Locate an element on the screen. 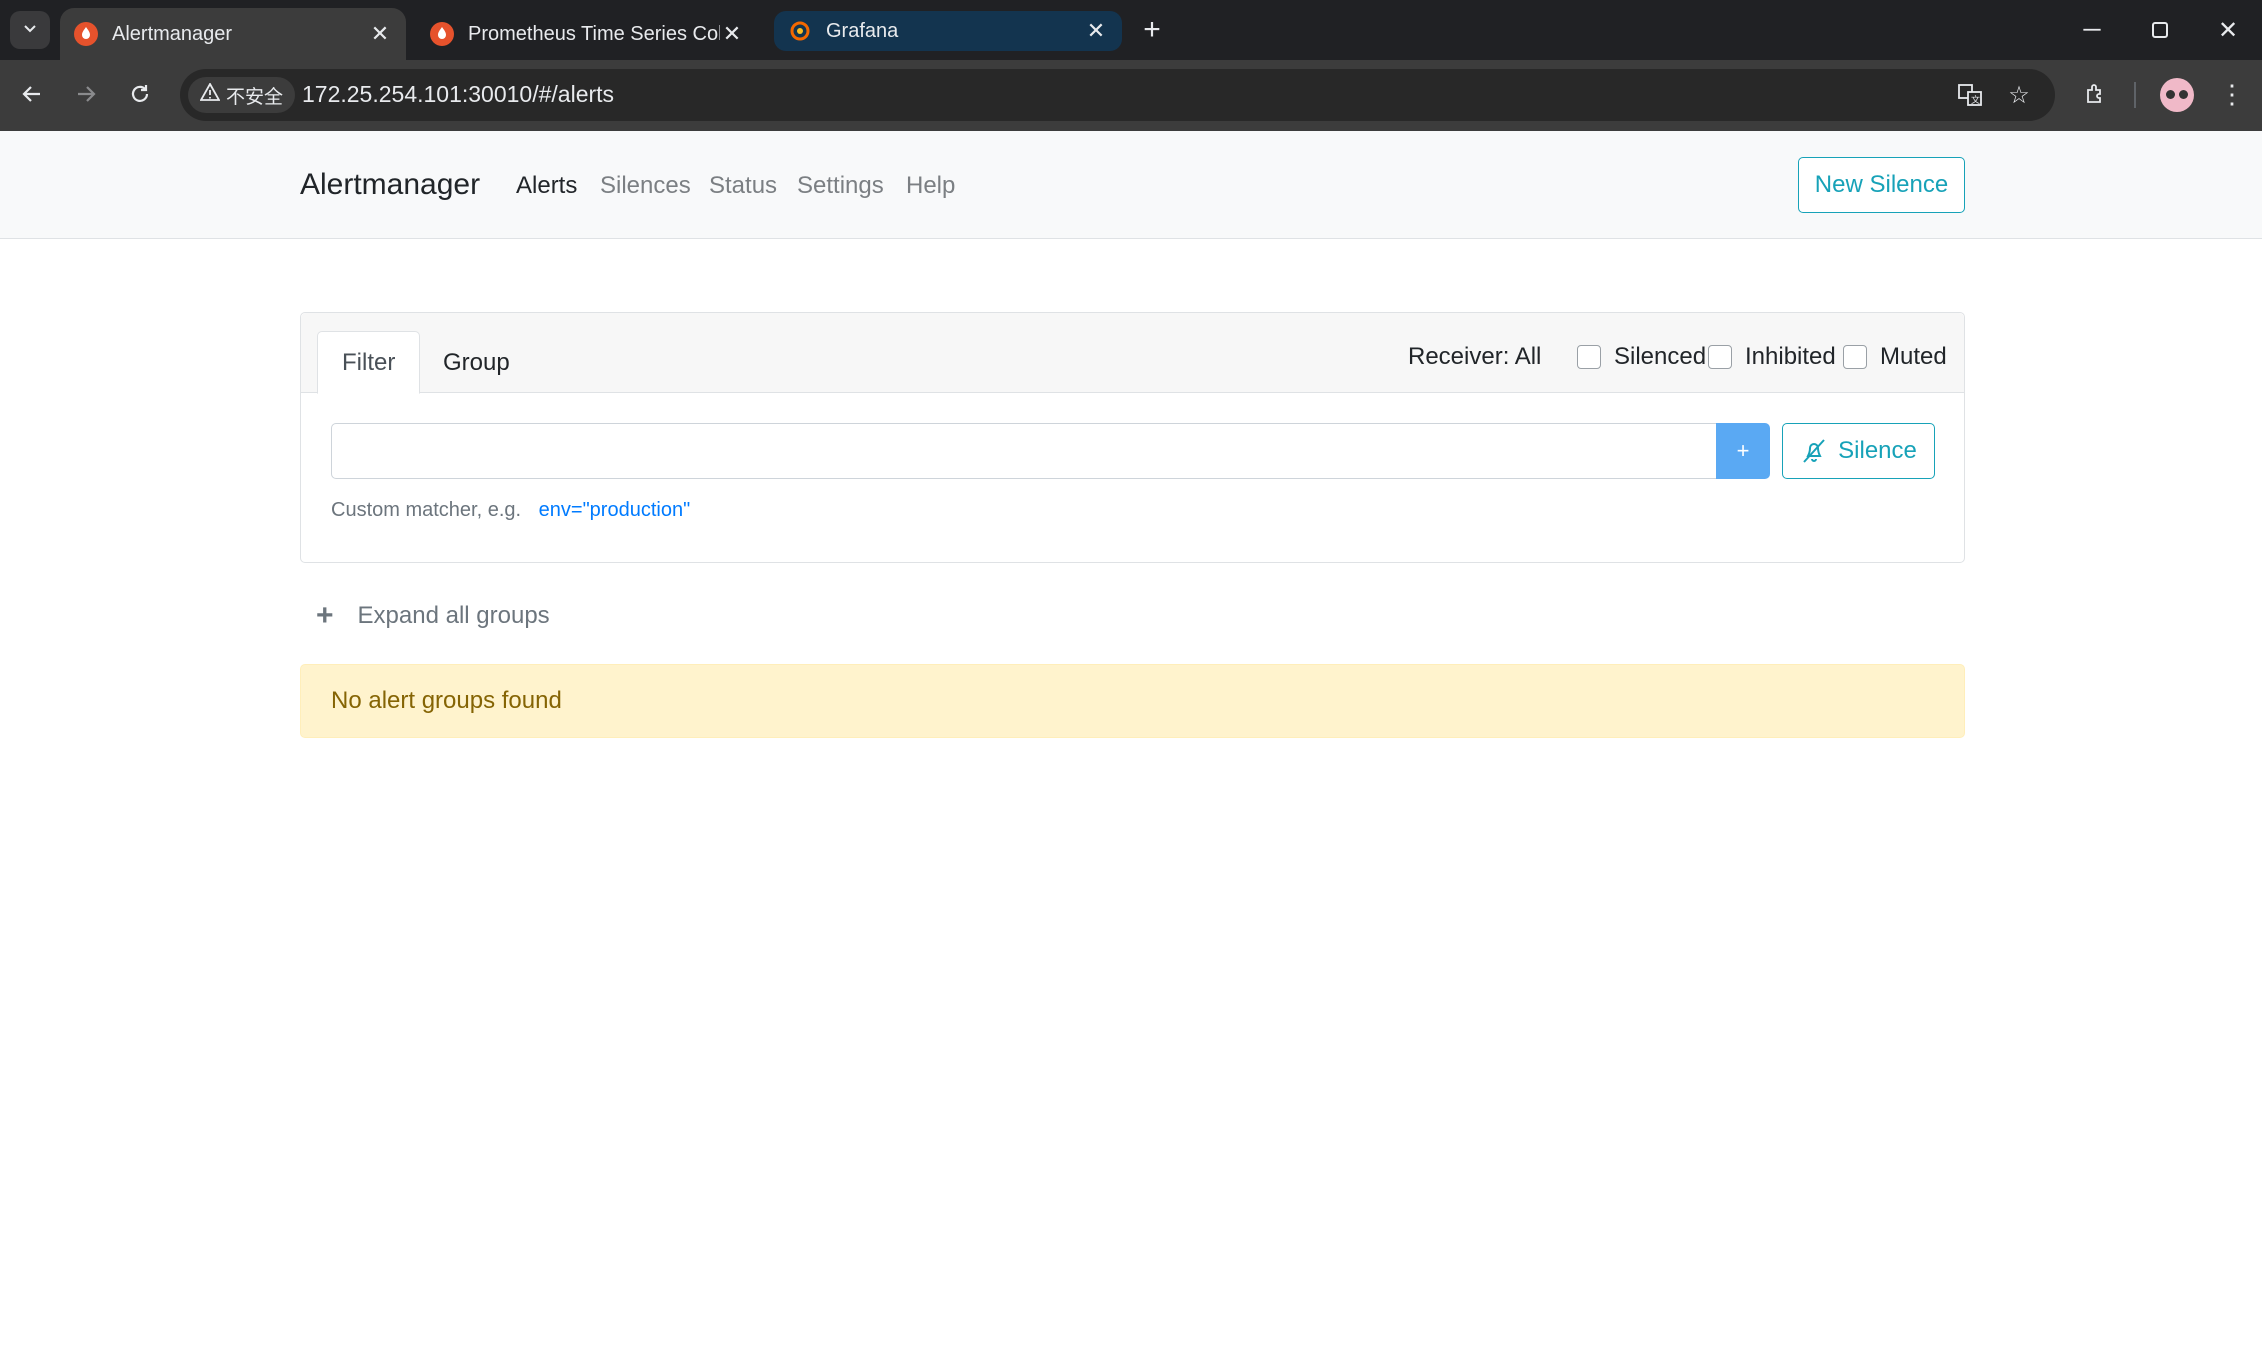 This screenshot has height=1368, width=2262. reload-button is located at coordinates (140, 94).